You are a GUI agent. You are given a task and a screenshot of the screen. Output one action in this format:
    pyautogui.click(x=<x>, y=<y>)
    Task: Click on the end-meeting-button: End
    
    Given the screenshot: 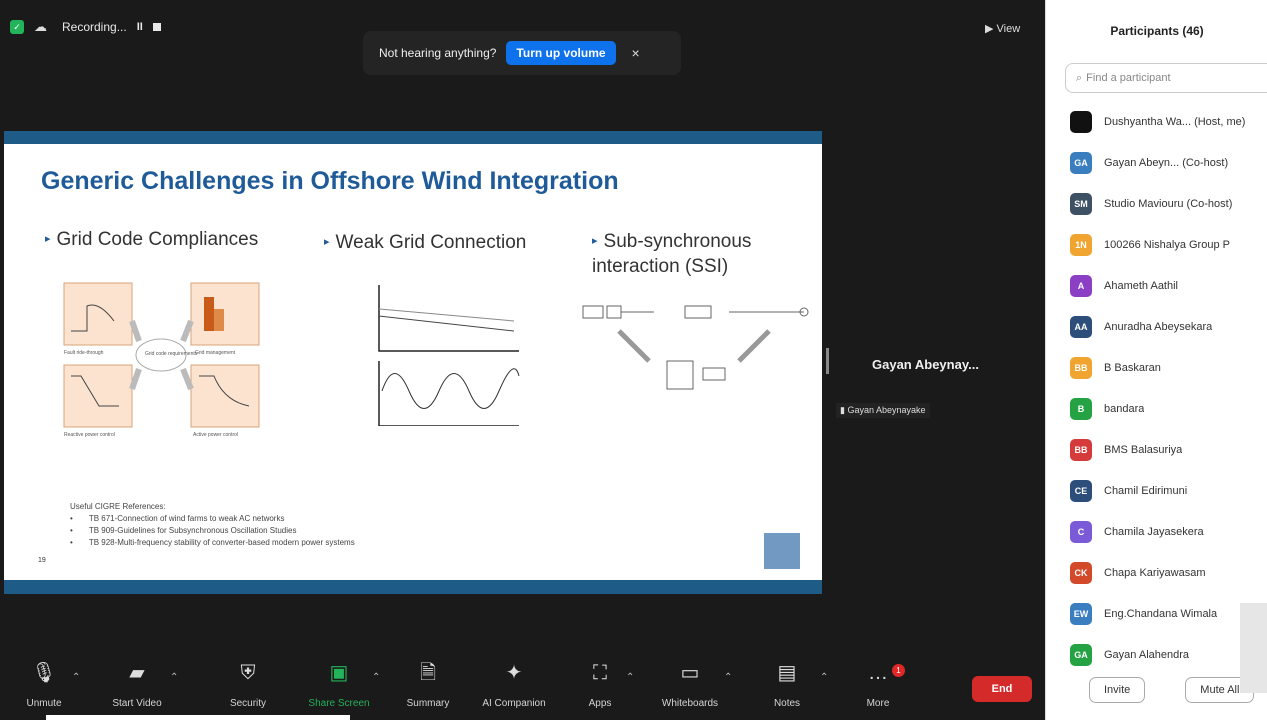 What is the action you would take?
    pyautogui.click(x=1002, y=689)
    